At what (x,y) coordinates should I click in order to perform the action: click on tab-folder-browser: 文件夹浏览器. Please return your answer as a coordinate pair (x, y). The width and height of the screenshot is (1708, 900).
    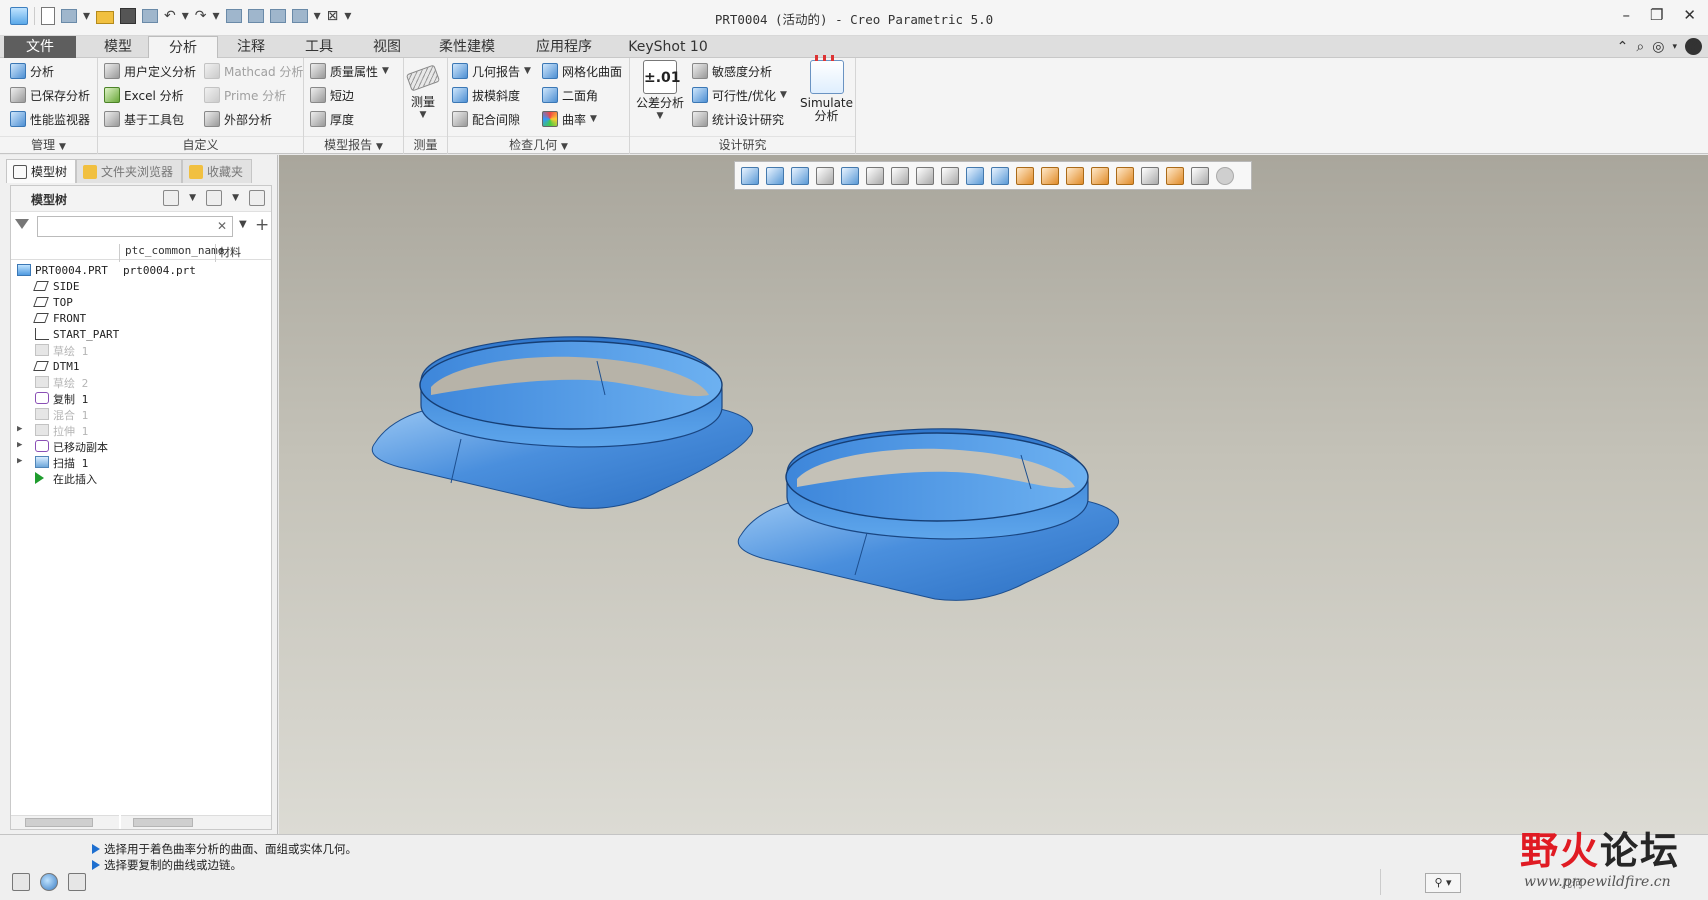
    Looking at the image, I should click on (129, 171).